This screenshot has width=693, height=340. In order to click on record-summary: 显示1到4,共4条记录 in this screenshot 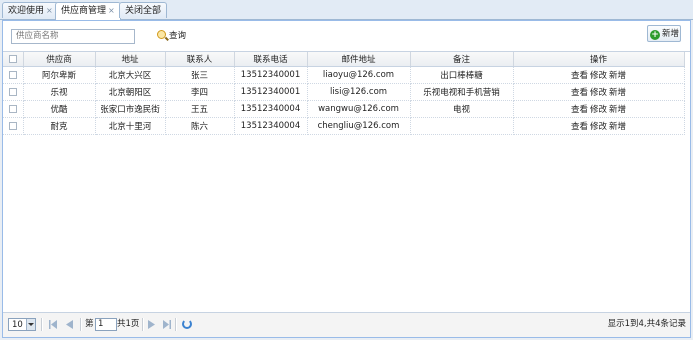, I will do `click(646, 324)`.